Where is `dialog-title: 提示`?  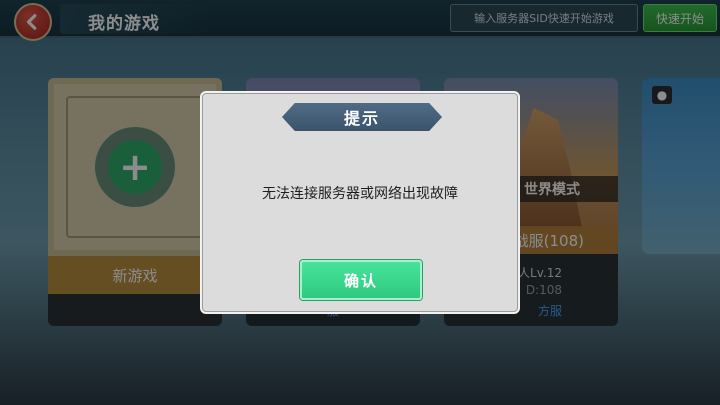
dialog-title: 提示 is located at coordinates (362, 117).